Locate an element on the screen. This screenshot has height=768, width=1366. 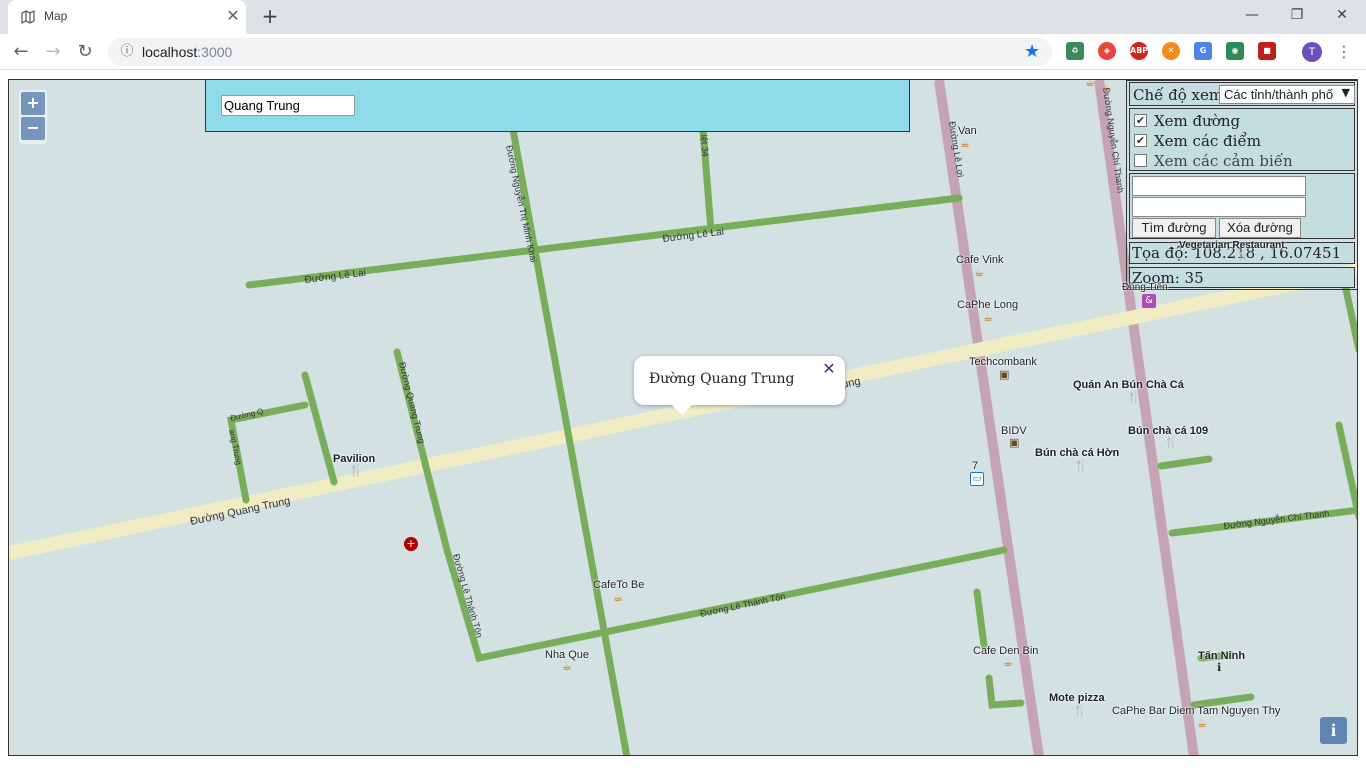
popup-road-name: Đường Quang Trung is located at coordinates (722, 379).